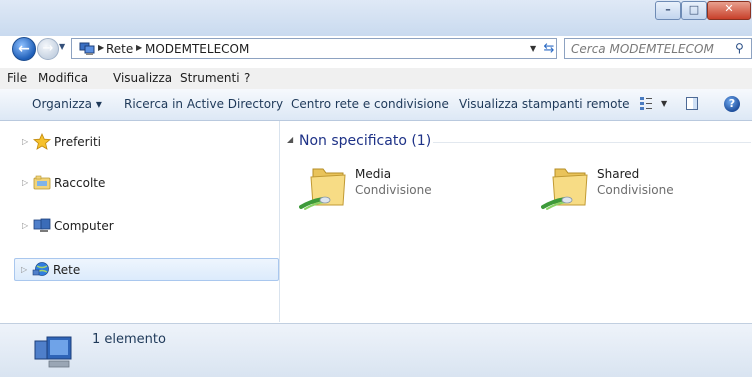  Describe the element at coordinates (642, 49) in the screenshot. I see `search-placeholder: Cerca MODEMTELECOM` at that location.